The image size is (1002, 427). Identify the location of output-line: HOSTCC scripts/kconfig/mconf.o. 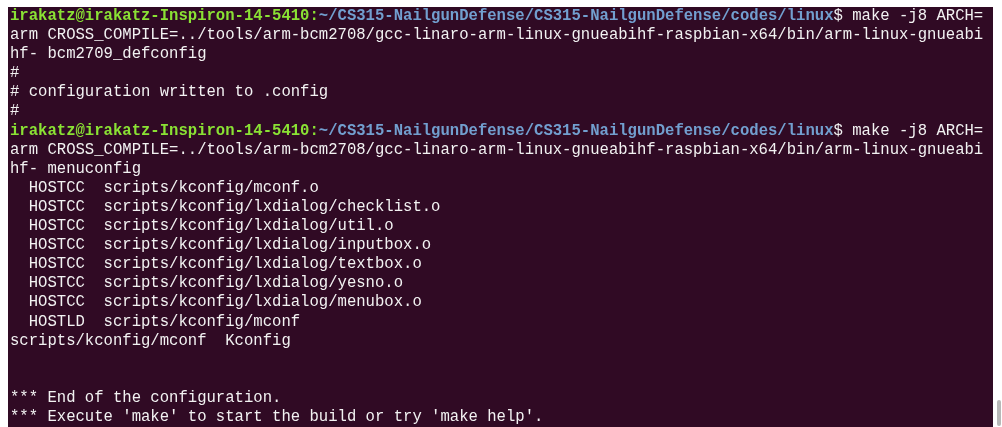
(173, 188).